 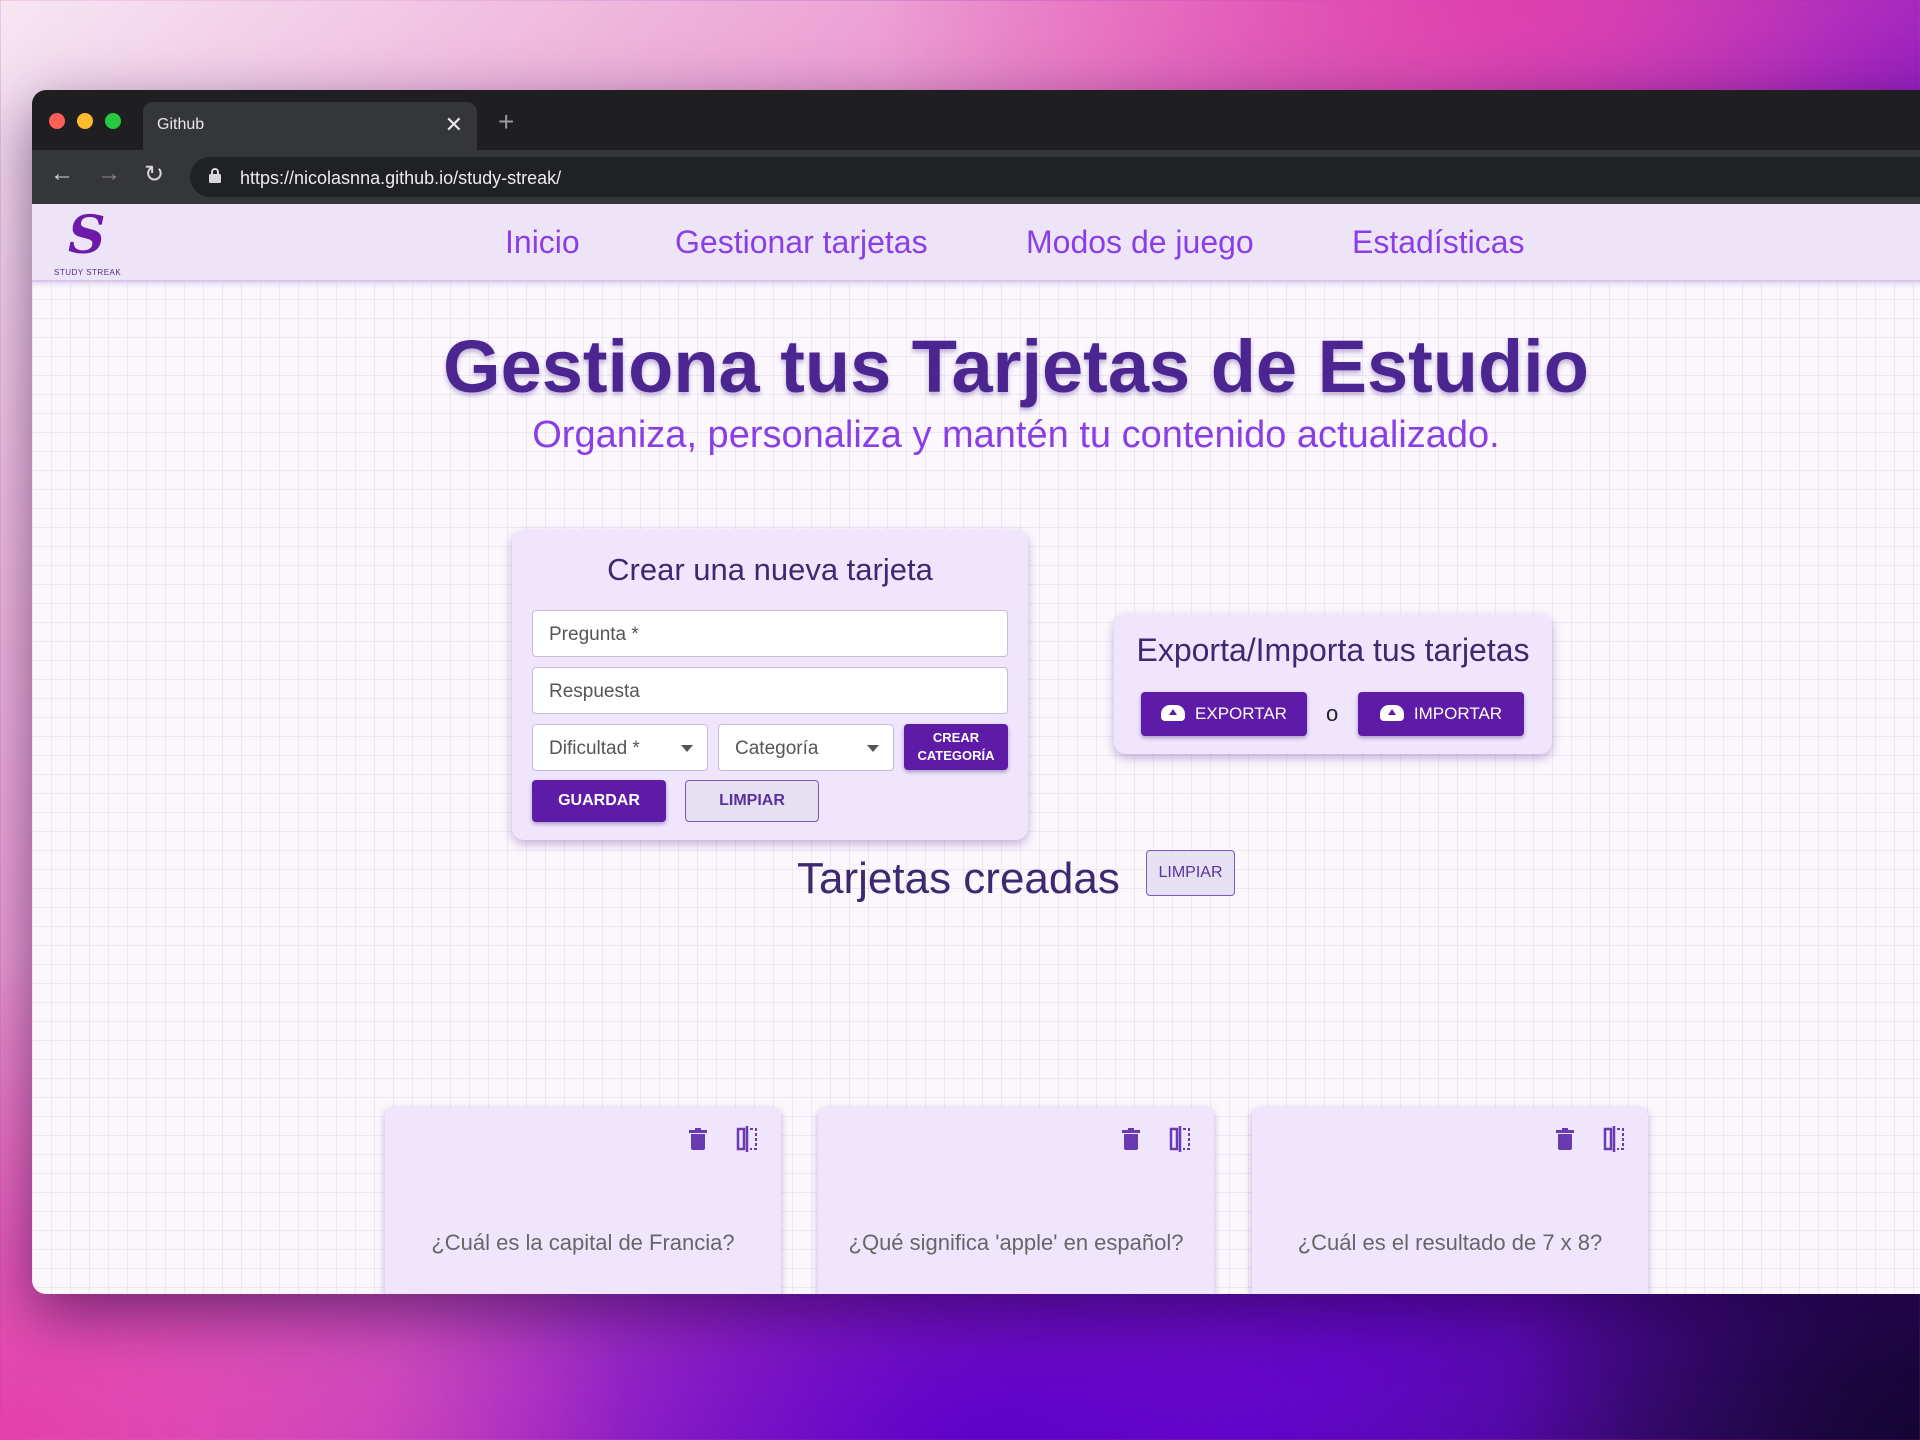 I want to click on import-button: IMPORTAR, so click(x=1441, y=714).